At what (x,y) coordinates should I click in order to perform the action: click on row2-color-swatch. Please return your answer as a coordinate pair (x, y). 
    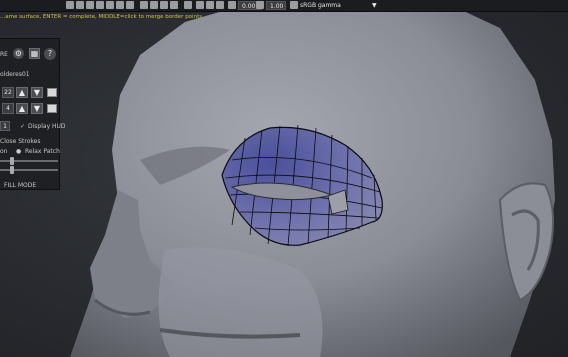
    Looking at the image, I should click on (52, 108).